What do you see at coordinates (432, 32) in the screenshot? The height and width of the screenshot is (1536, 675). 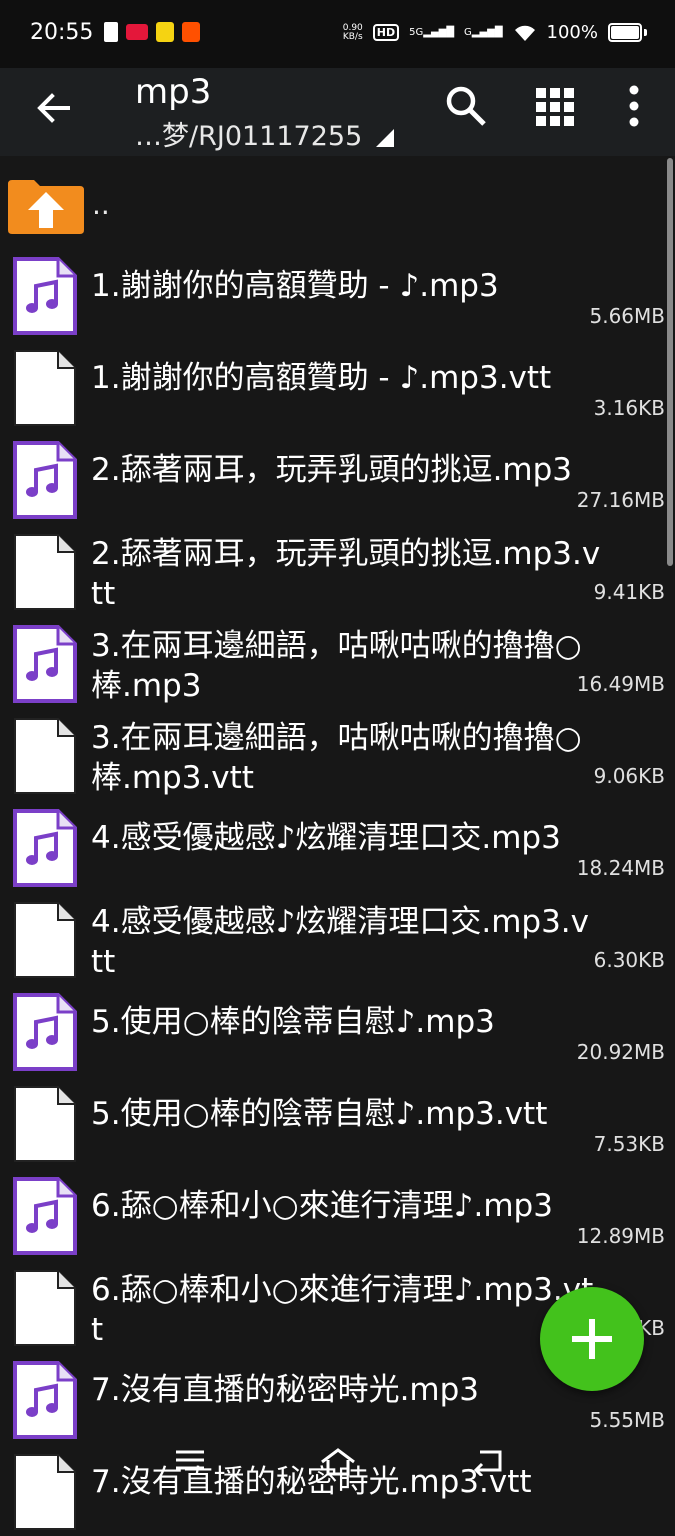 I see `signal-5g-icon: 5G▂▄▆█` at bounding box center [432, 32].